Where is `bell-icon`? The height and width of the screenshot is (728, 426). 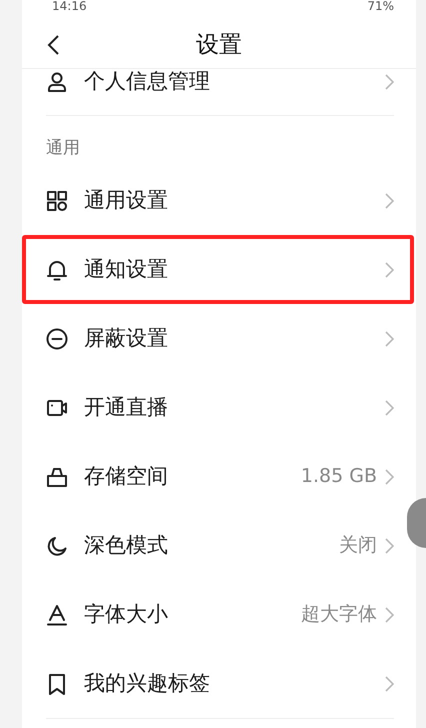
bell-icon is located at coordinates (57, 269).